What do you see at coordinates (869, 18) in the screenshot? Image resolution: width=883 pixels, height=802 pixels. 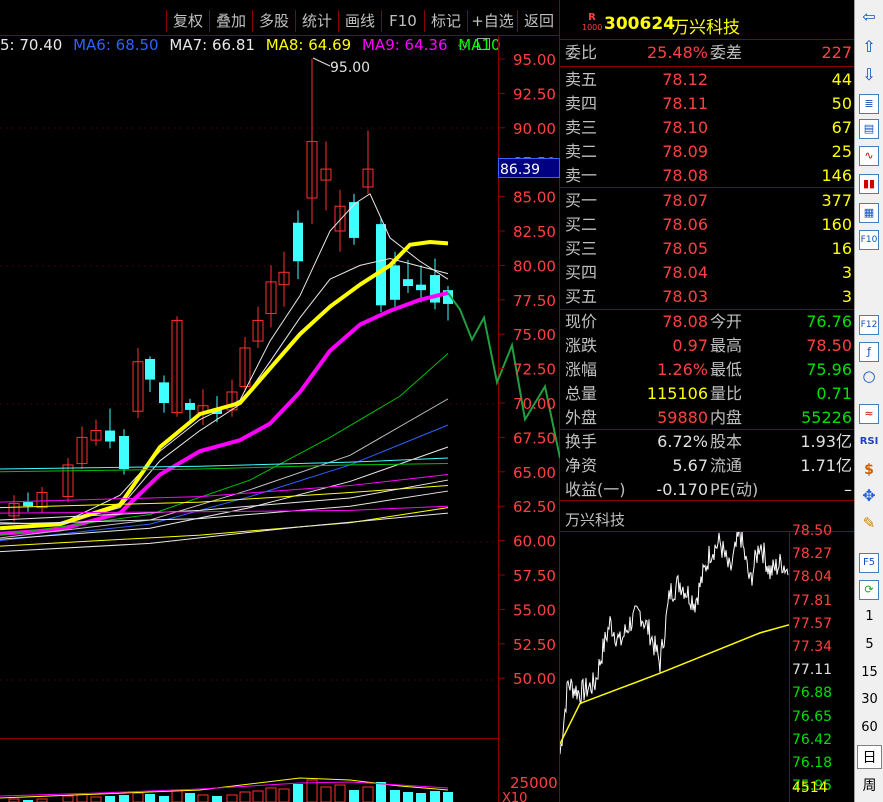 I see `arrow-left-icon: ⇦` at bounding box center [869, 18].